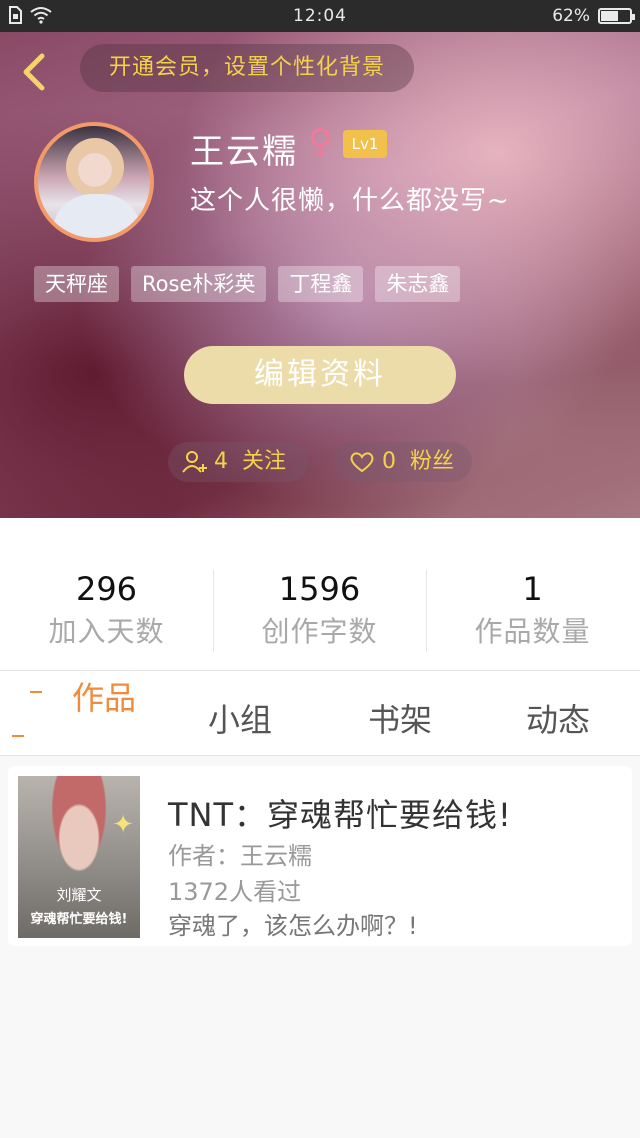  What do you see at coordinates (319, 589) in the screenshot?
I see `stat-value: 1596` at bounding box center [319, 589].